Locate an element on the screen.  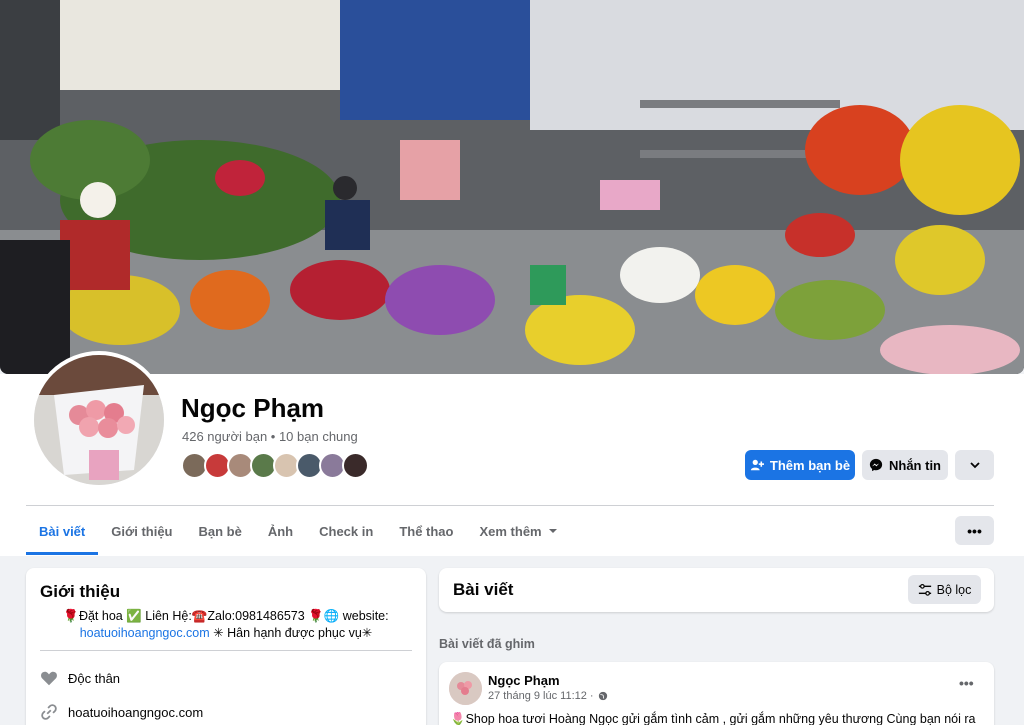
intro-divider is located at coordinates (226, 650).